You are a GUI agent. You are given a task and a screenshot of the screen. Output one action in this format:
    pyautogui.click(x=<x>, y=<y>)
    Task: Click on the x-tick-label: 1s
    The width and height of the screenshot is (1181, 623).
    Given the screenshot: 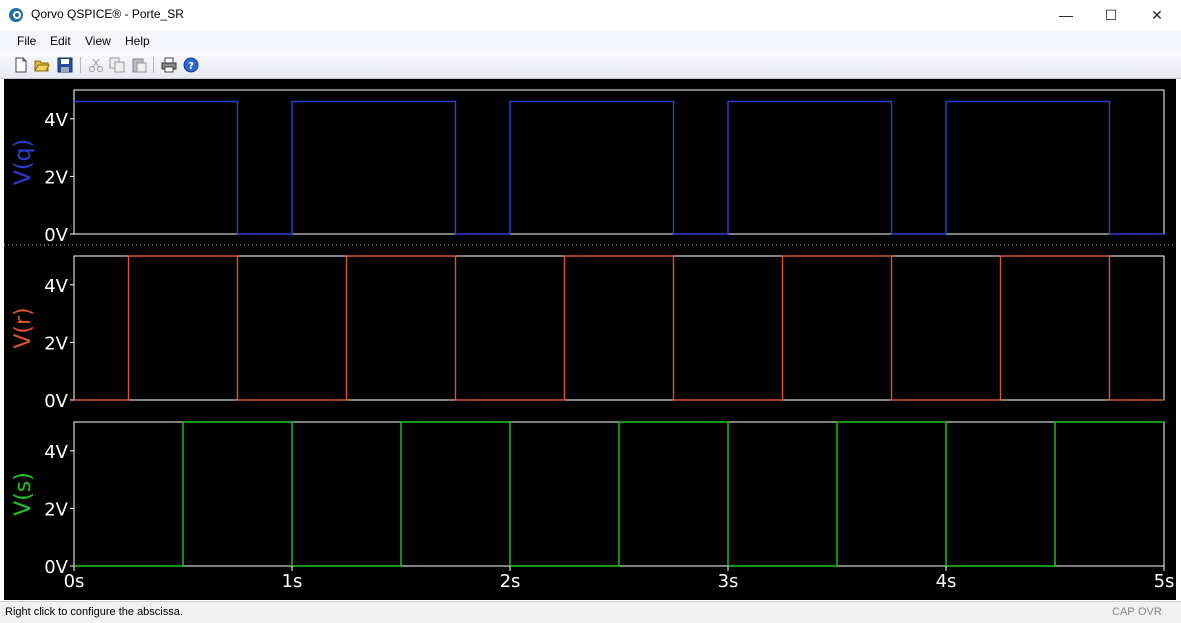 What is the action you would take?
    pyautogui.click(x=292, y=581)
    